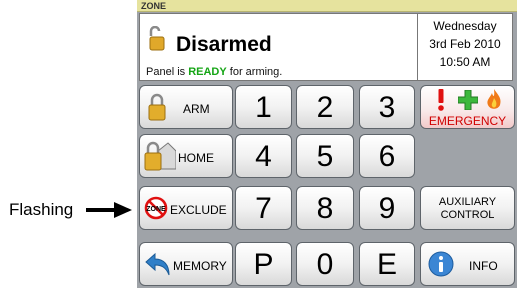 This screenshot has width=517, height=288. Describe the element at coordinates (263, 107) in the screenshot. I see `key-1: 1` at that location.